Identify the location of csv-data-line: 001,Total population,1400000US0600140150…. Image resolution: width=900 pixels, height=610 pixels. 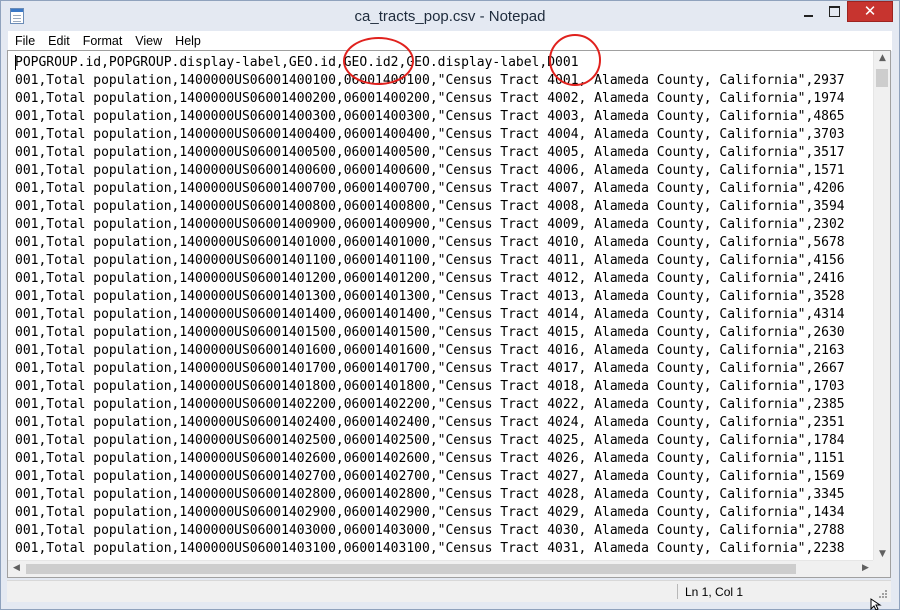
(430, 332).